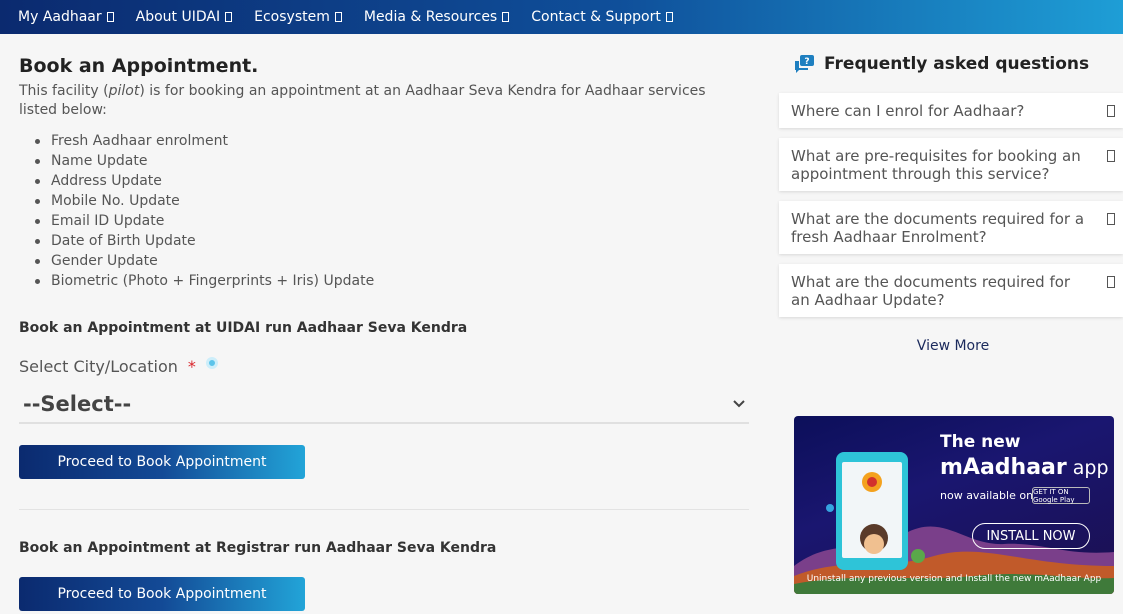  Describe the element at coordinates (98, 366) in the screenshot. I see `city-label-text: Select City/Location` at that location.